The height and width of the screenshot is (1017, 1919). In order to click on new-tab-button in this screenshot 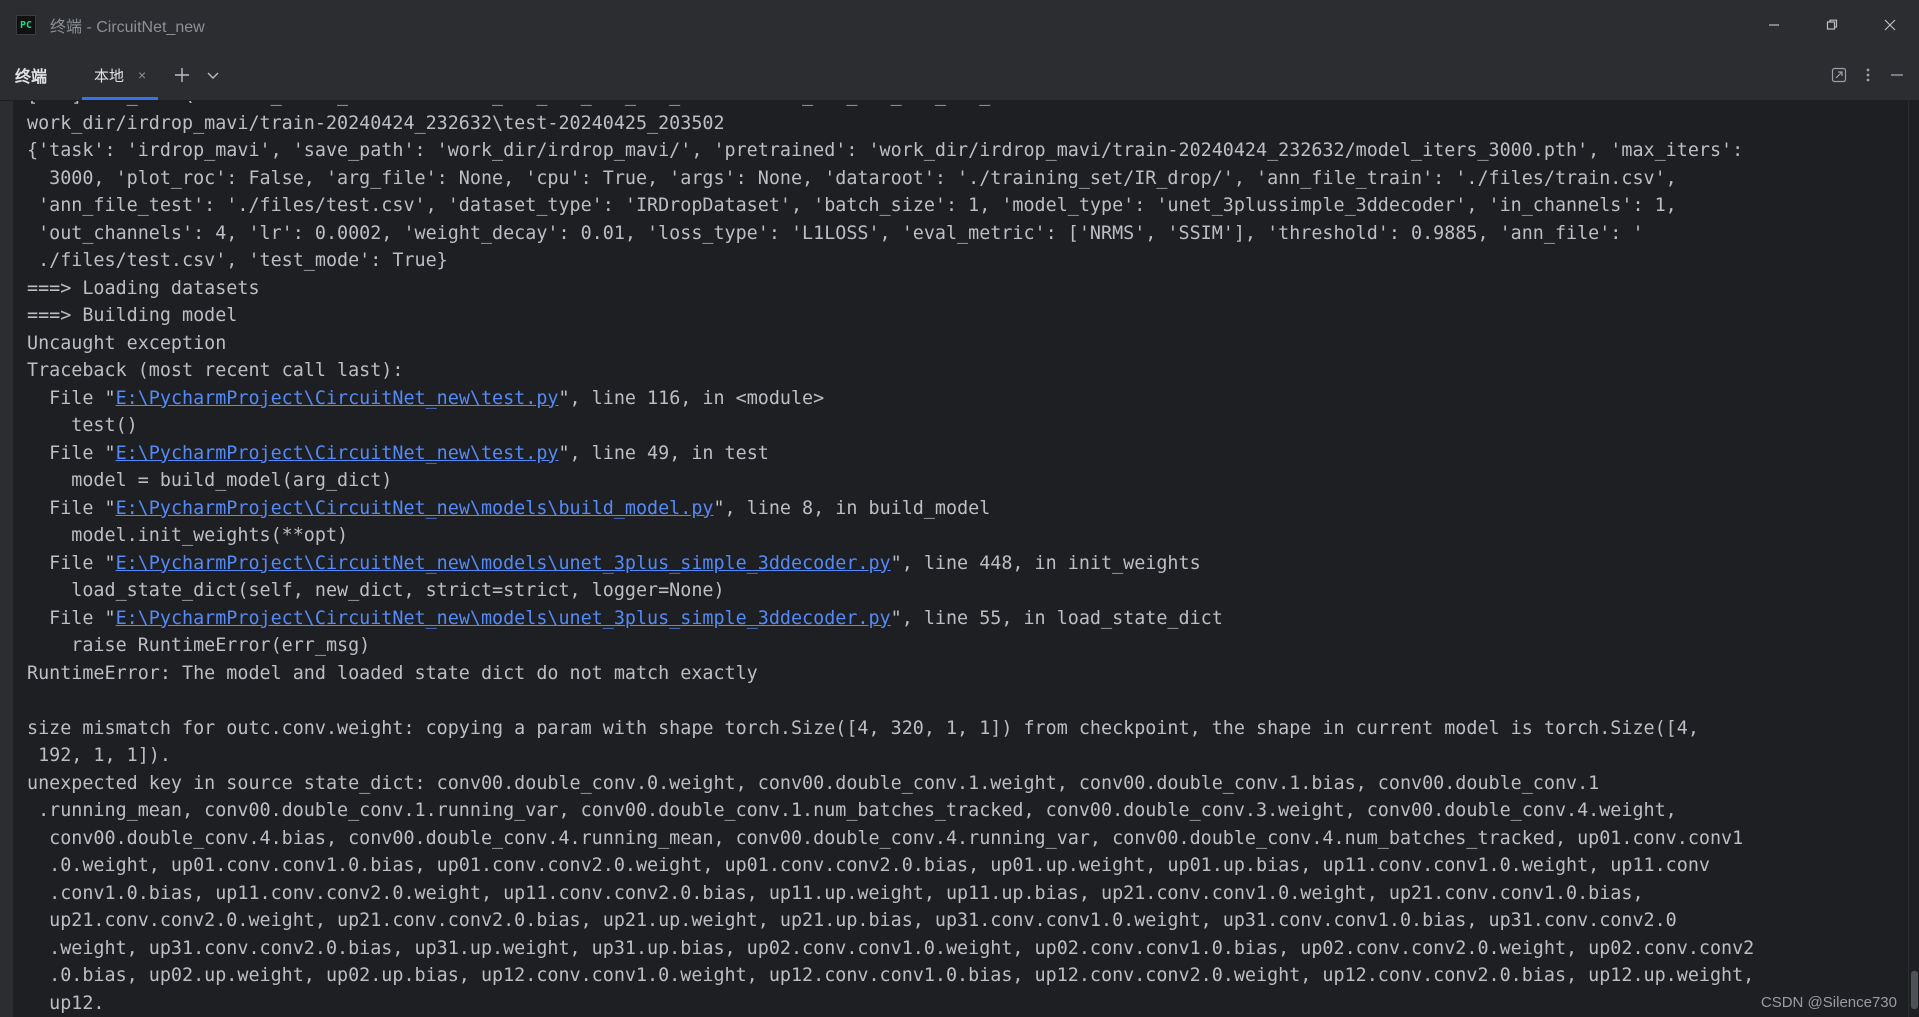, I will do `click(182, 75)`.